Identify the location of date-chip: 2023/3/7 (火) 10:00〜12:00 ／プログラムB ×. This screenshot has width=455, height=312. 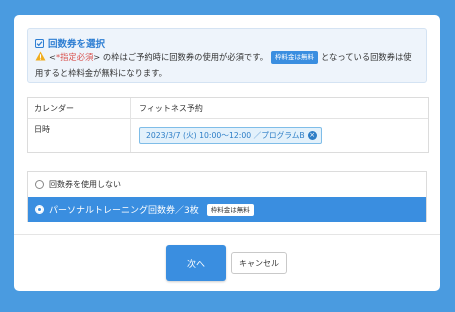
(230, 135).